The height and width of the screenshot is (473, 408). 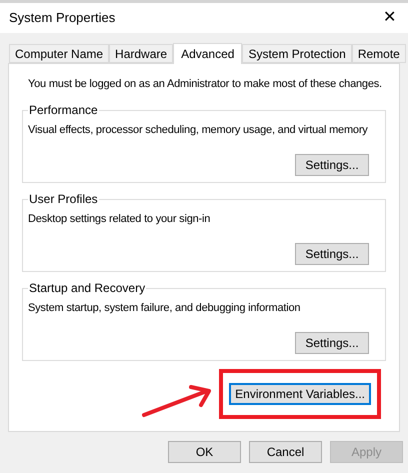 I want to click on window-title: System Properties, so click(x=62, y=18).